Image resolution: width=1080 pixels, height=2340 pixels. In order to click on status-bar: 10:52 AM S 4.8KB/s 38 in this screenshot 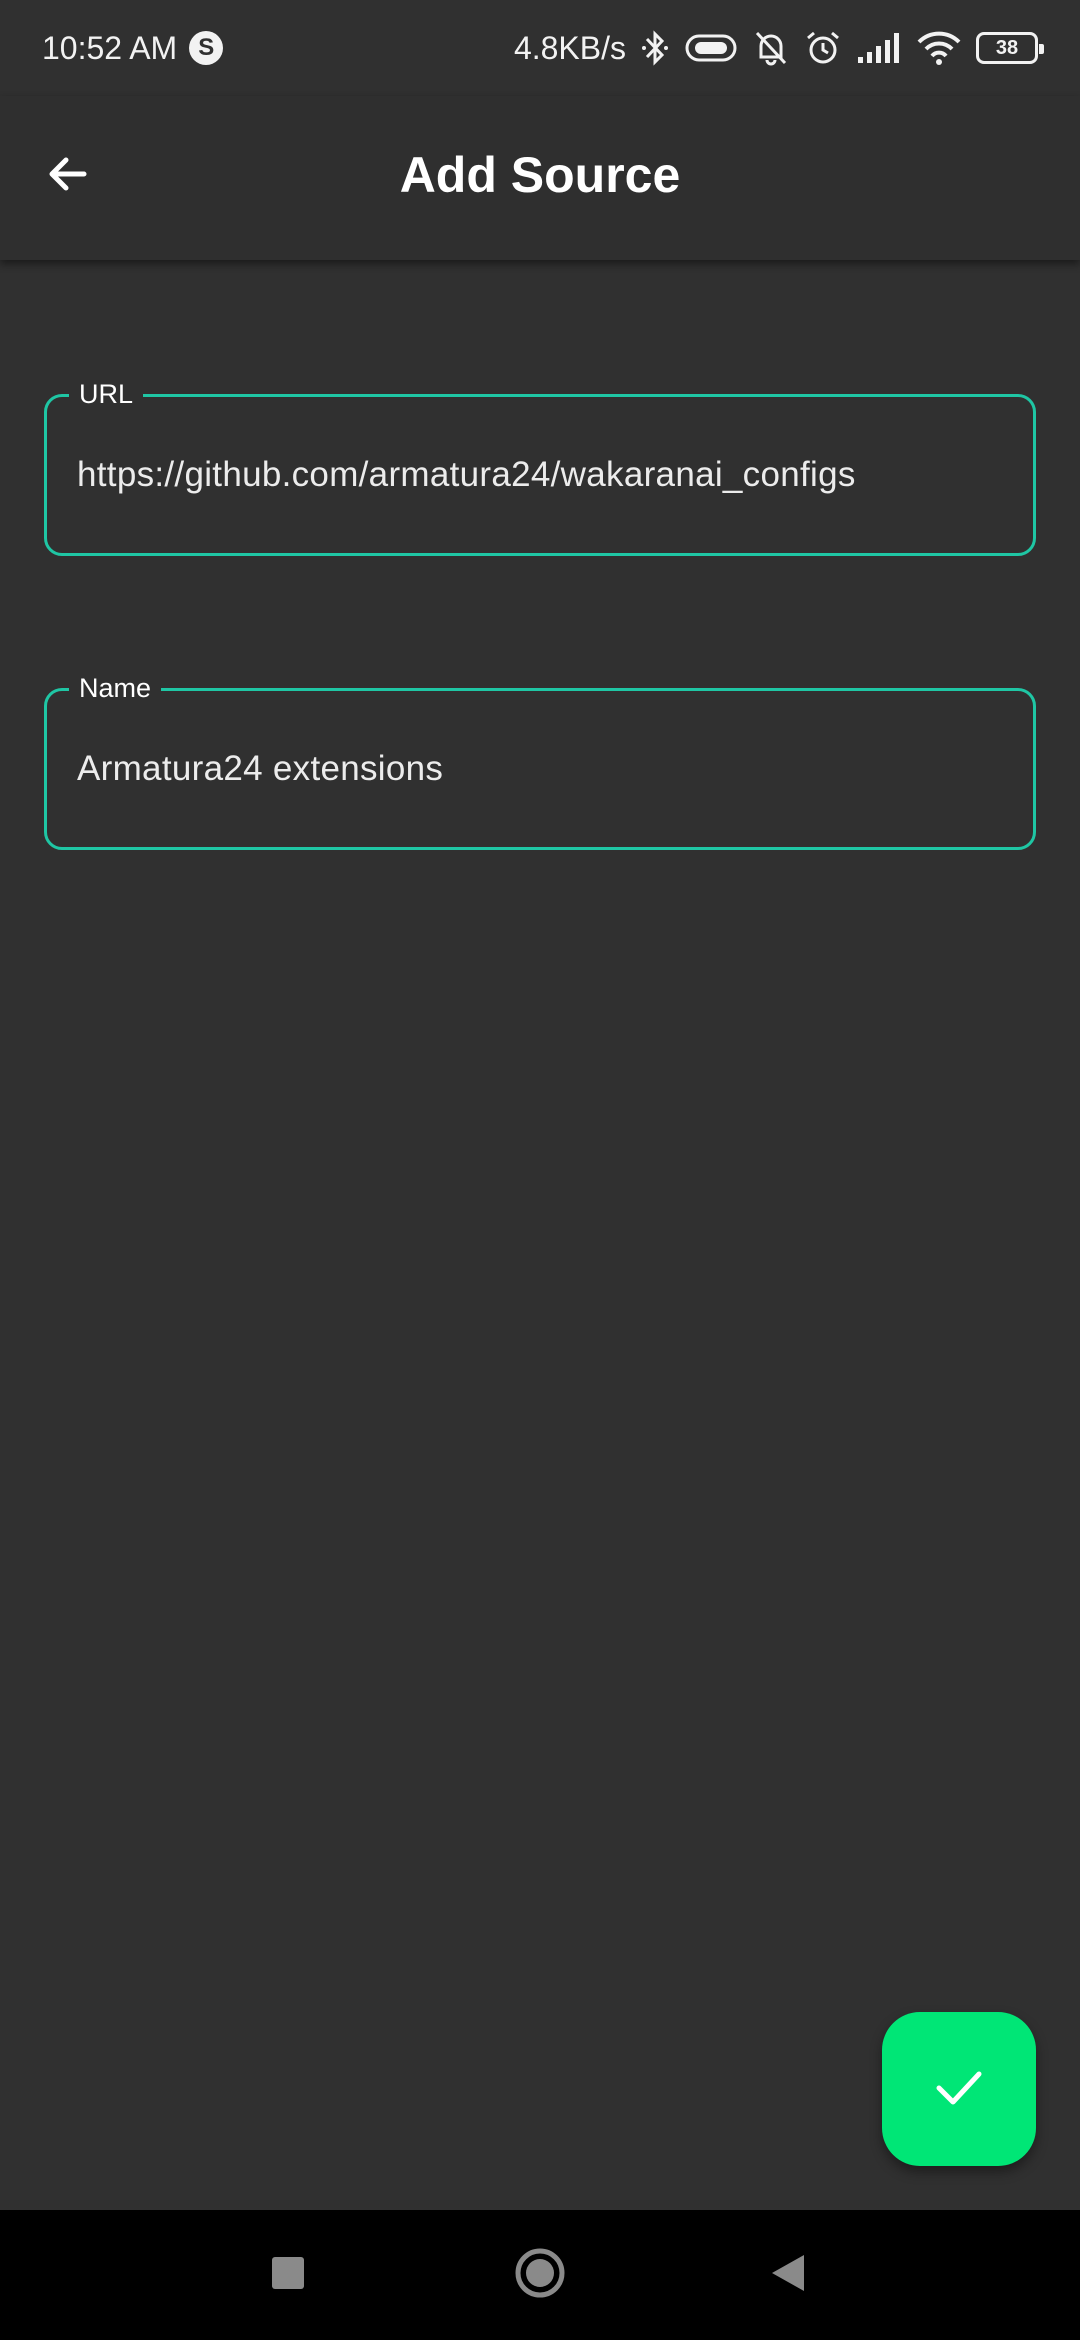, I will do `click(540, 48)`.